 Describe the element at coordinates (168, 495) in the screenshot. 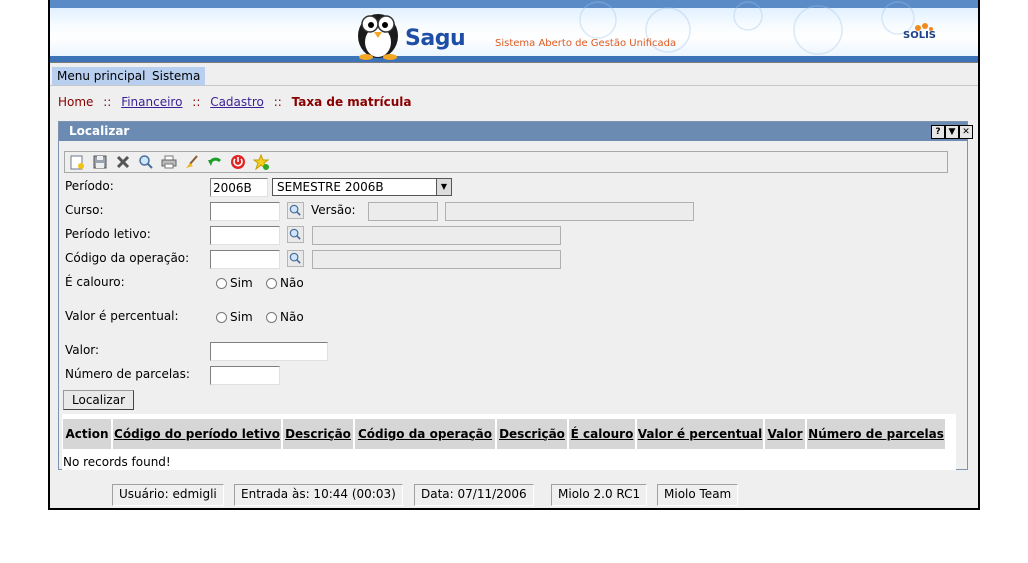

I see `status-user: Usuário: edmigli` at that location.